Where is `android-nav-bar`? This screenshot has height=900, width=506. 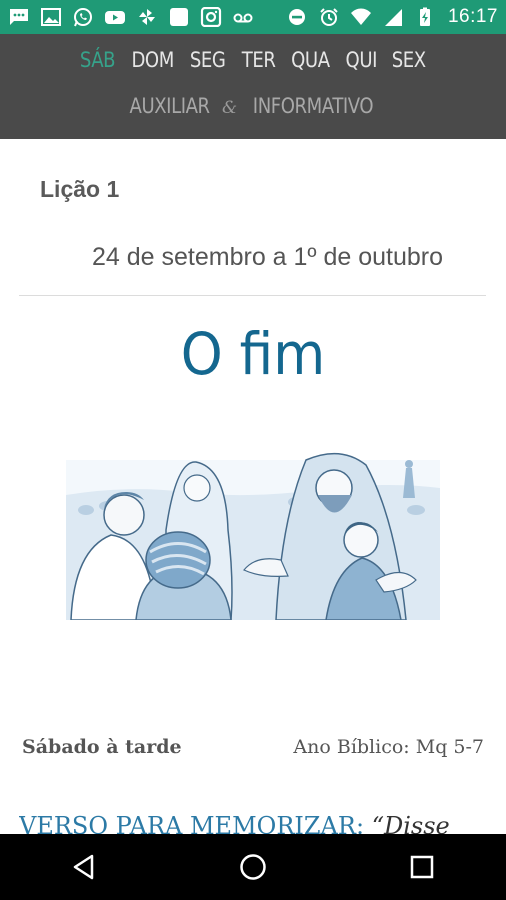
android-nav-bar is located at coordinates (253, 867).